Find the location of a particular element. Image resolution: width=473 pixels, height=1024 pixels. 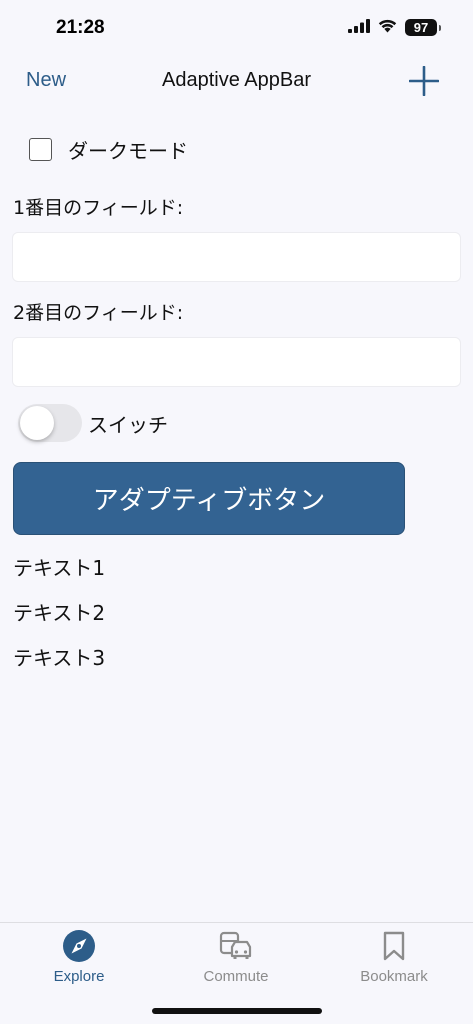

home-indicator is located at coordinates (237, 1011).